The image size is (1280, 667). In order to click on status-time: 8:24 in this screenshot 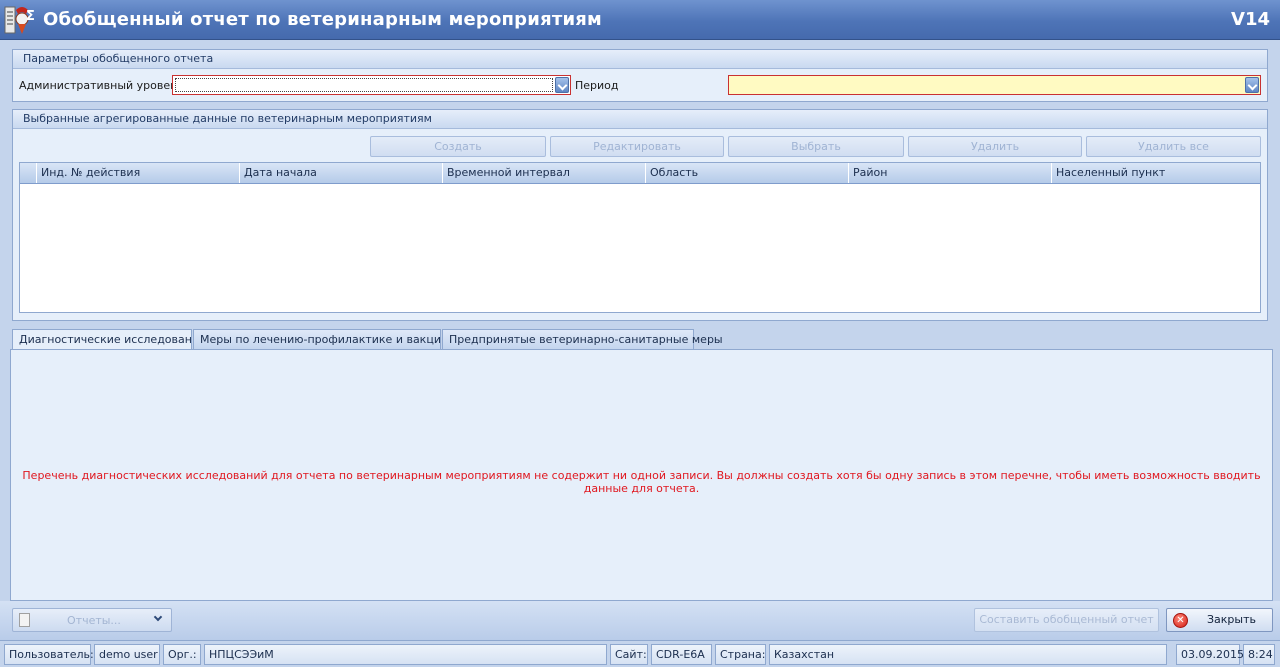, I will do `click(1259, 654)`.